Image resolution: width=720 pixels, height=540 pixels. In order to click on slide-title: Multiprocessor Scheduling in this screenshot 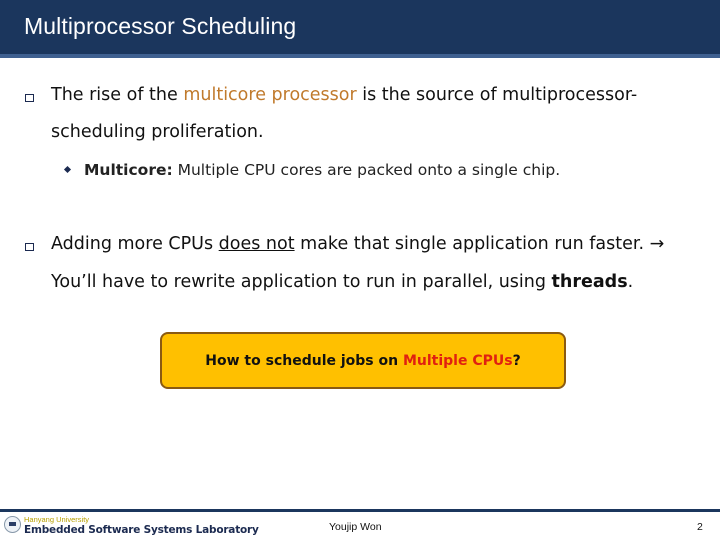, I will do `click(160, 26)`.